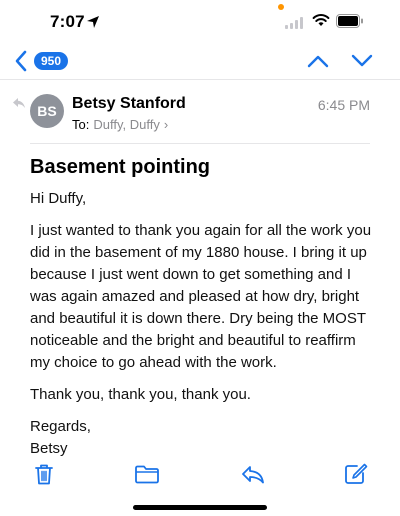 The image size is (400, 516). What do you see at coordinates (93, 22) in the screenshot?
I see `location-arrow-icon` at bounding box center [93, 22].